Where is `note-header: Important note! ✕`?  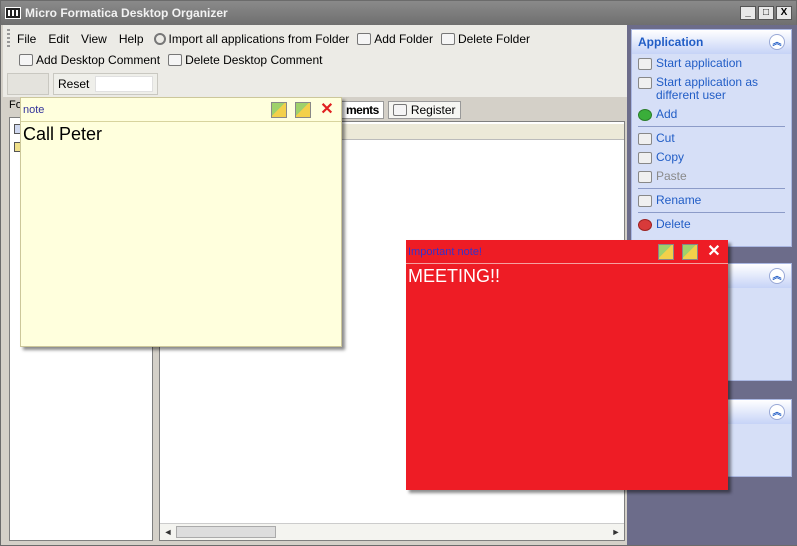
note-header: Important note! ✕ is located at coordinates (567, 252).